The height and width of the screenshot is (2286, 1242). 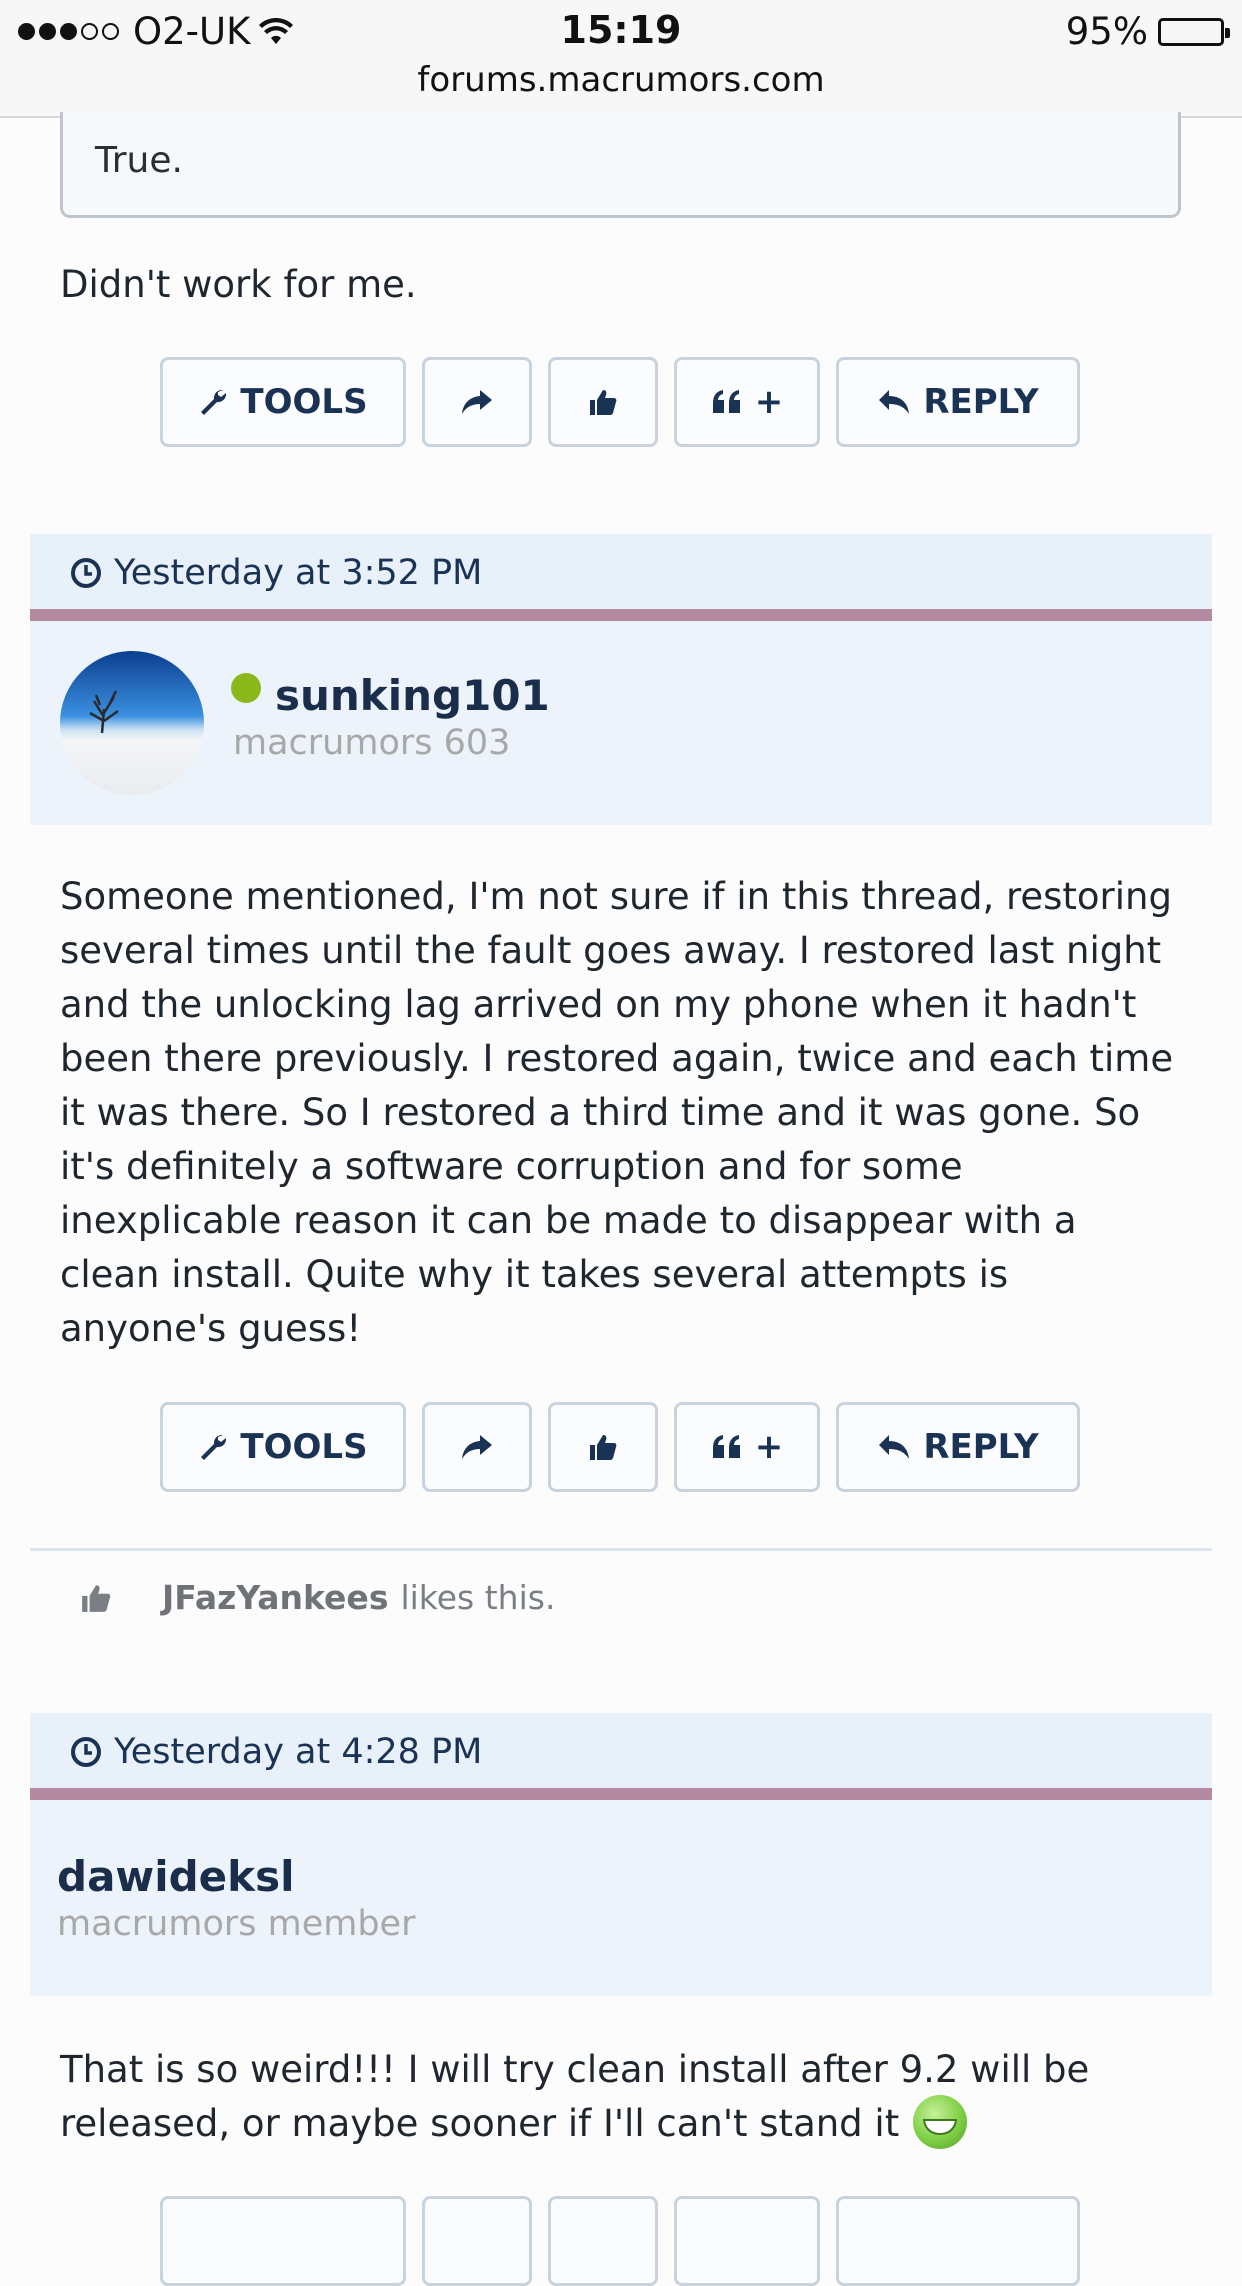 What do you see at coordinates (621, 80) in the screenshot?
I see `address-url: forums.macrumors.com` at bounding box center [621, 80].